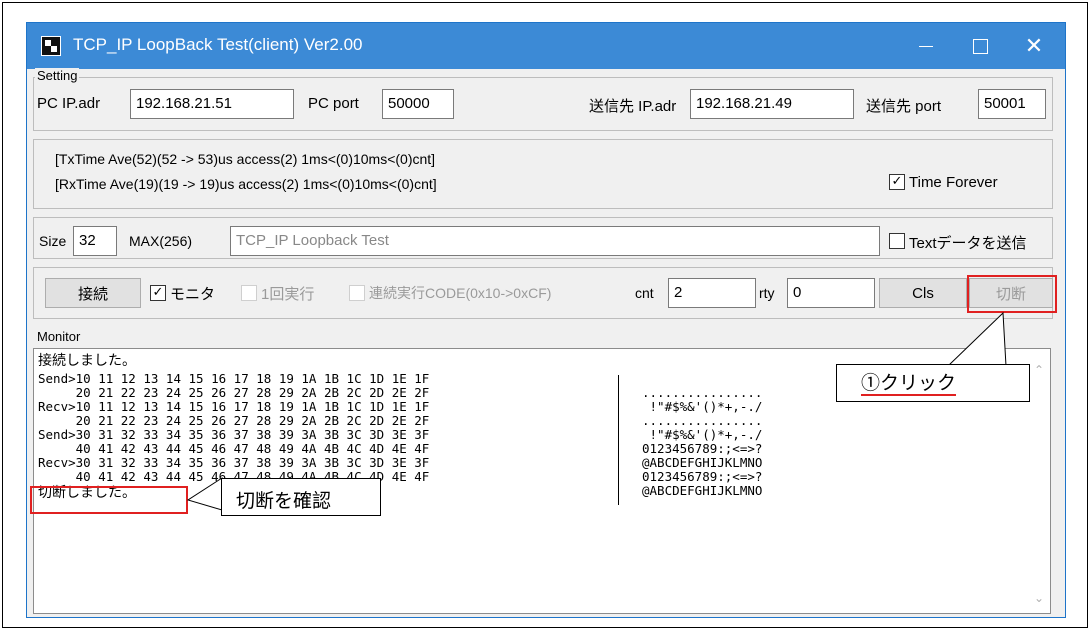 Image resolution: width=1092 pixels, height=632 pixels. Describe the element at coordinates (158, 293) in the screenshot. I see `monitor-checkbox: ✓` at that location.